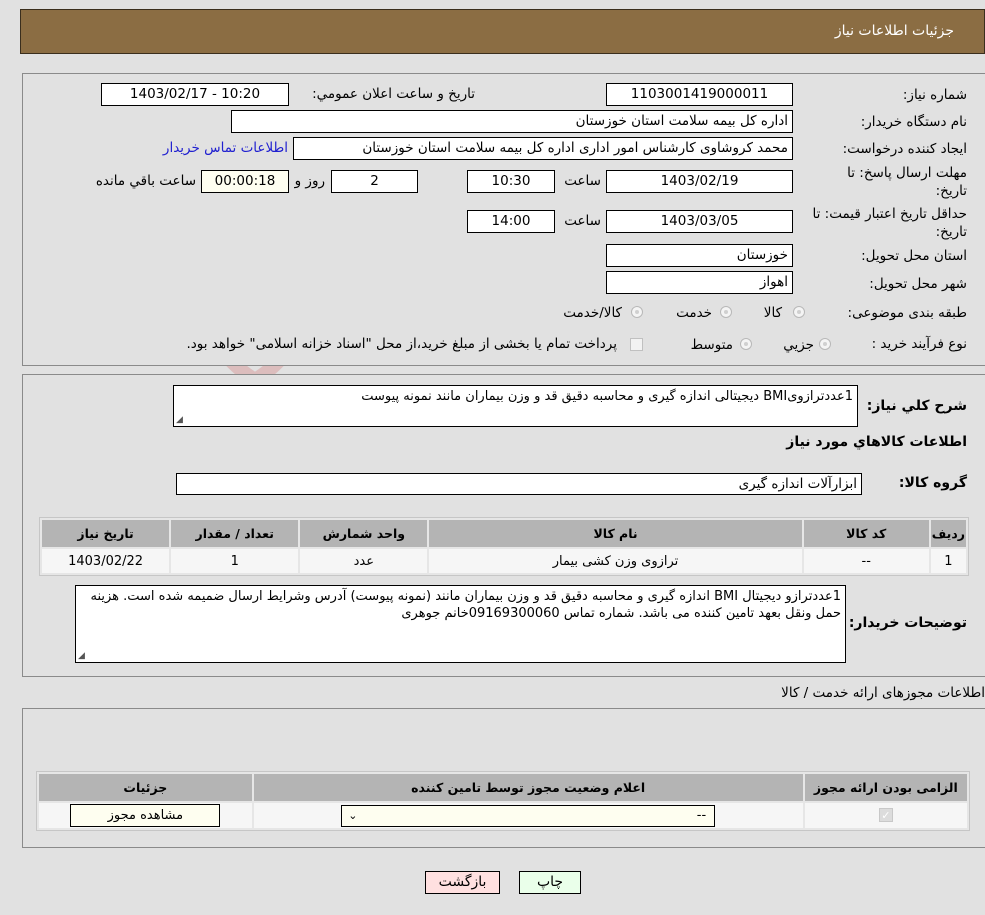  I want to click on print-button: چاپ, so click(550, 882).